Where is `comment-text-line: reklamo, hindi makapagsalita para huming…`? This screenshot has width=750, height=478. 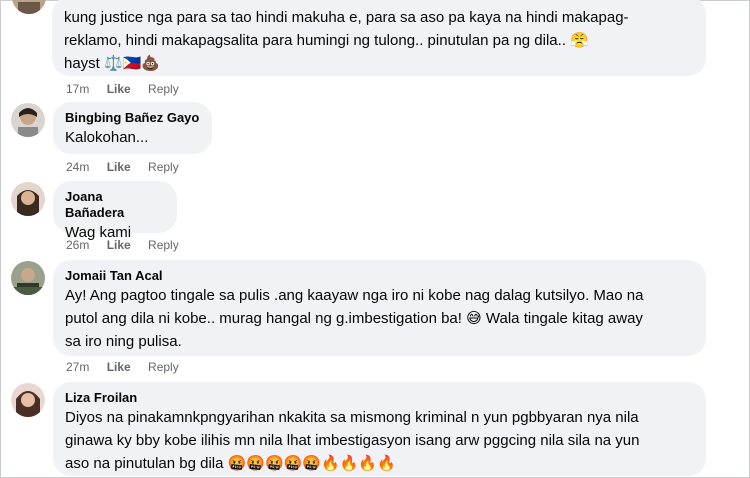 comment-text-line: reklamo, hindi makapagsalita para huming… is located at coordinates (326, 40).